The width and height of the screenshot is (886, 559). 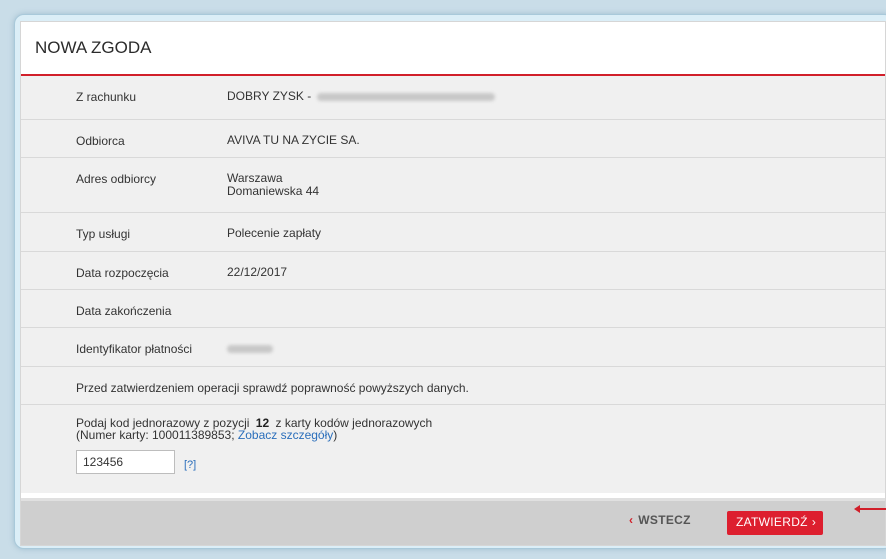 I want to click on row-value: AVIVA TU NA ZYCIE SA., so click(x=293, y=140).